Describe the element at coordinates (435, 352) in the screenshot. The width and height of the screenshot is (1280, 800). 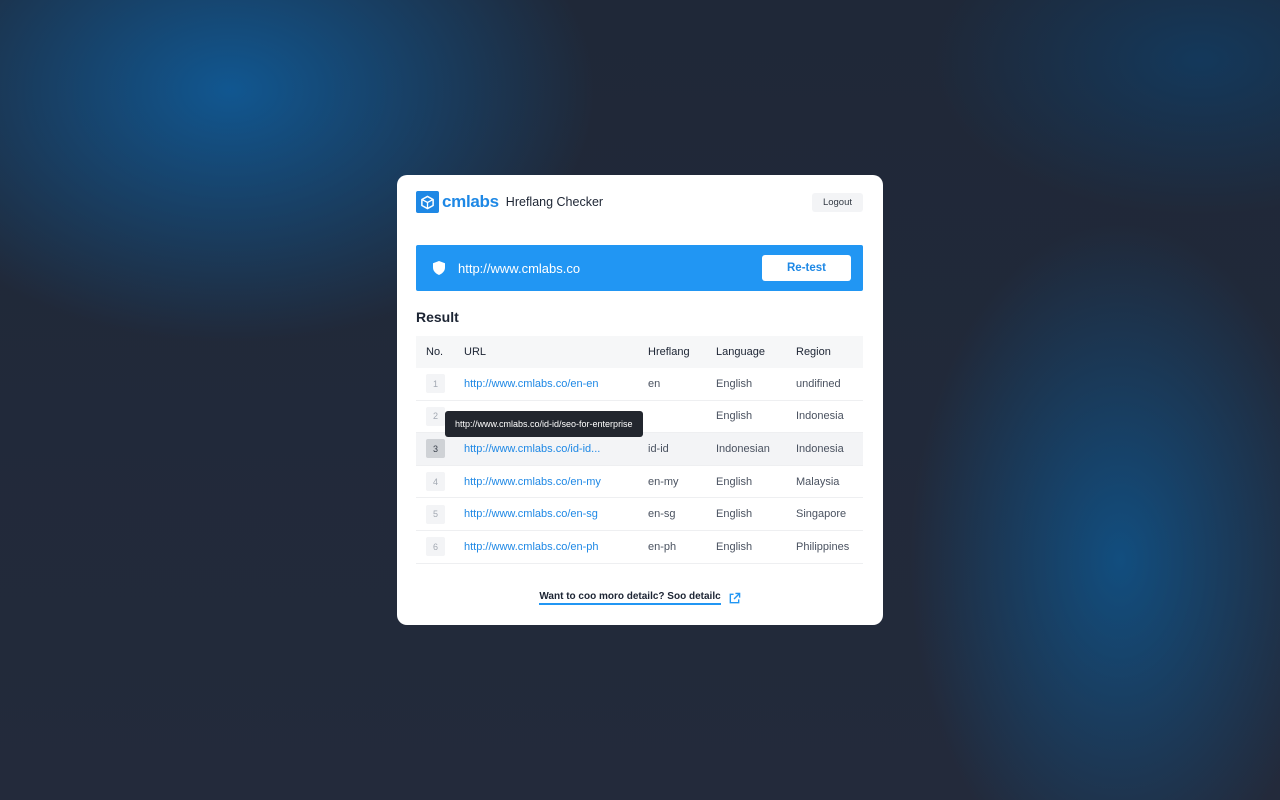
I see `column-header-no: No.` at that location.